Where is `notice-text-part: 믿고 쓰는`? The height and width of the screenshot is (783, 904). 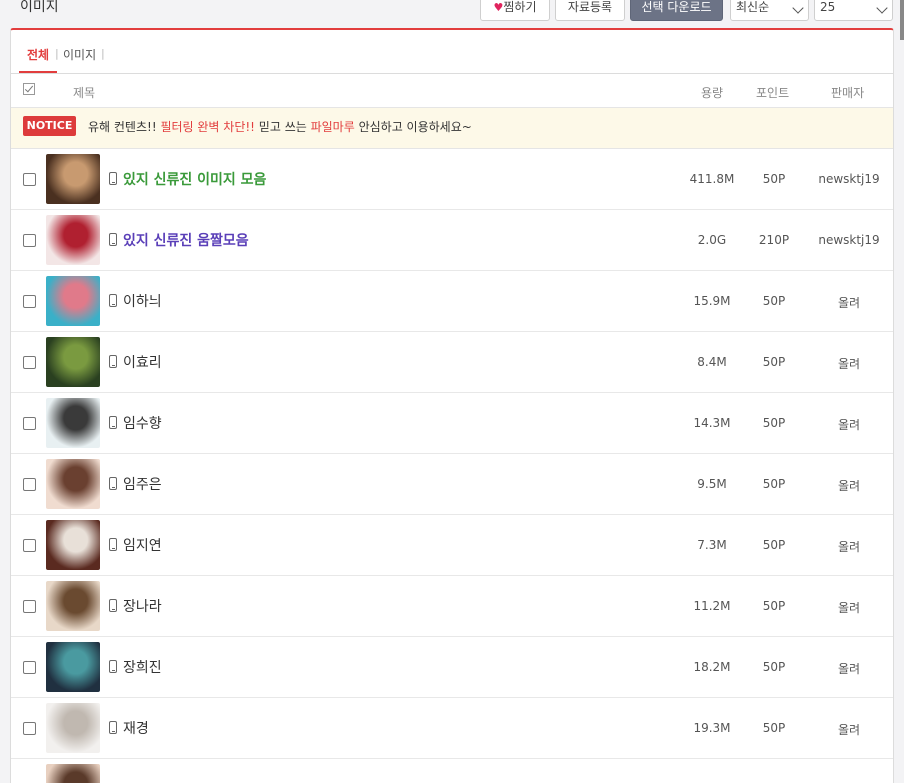
notice-text-part: 믿고 쓰는 is located at coordinates (282, 127).